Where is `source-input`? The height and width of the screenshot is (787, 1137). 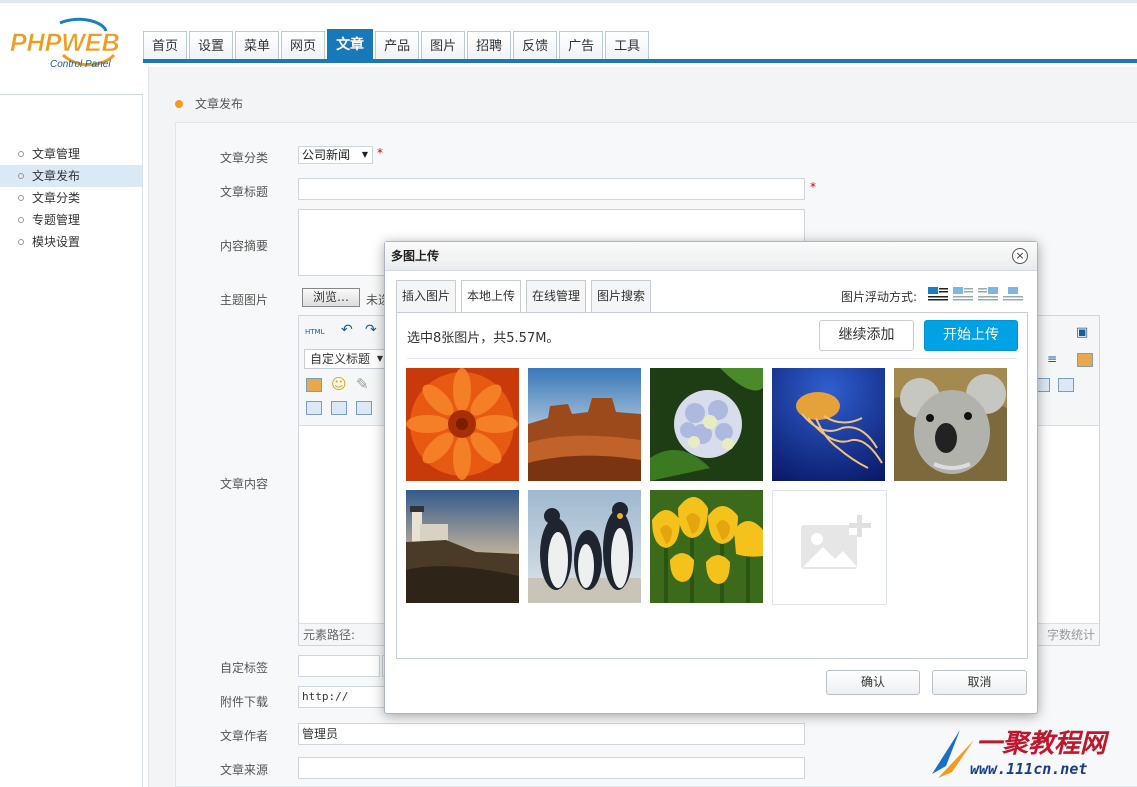 source-input is located at coordinates (551, 768).